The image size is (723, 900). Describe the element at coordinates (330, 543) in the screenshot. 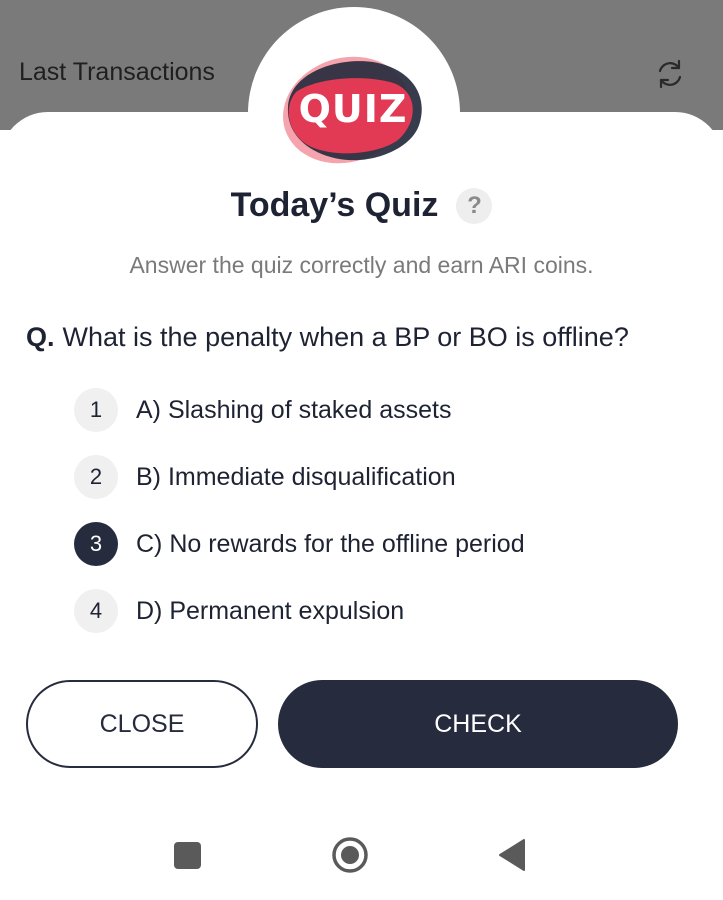

I see `option-label: C) No rewards for the offline period` at that location.